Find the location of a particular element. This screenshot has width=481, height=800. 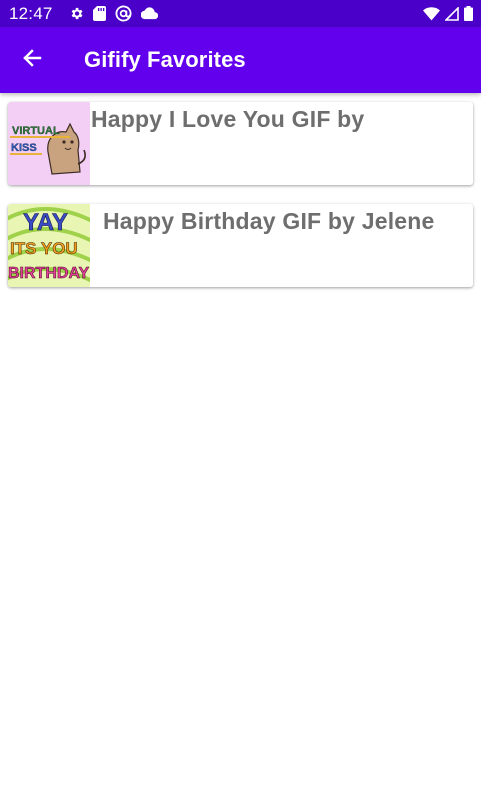

svg-text: KISS is located at coordinates (24, 148).